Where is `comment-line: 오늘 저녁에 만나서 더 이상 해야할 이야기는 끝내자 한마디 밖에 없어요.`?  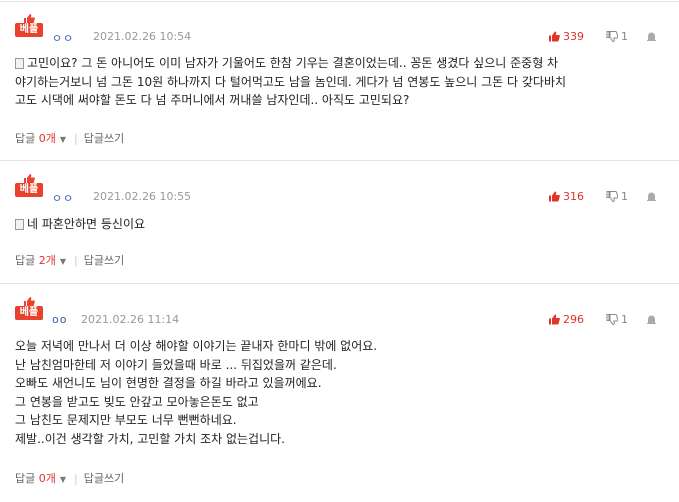 comment-line: 오늘 저녁에 만나서 더 이상 해야할 이야기는 끝내자 한마디 밖에 없어요. is located at coordinates (196, 346).